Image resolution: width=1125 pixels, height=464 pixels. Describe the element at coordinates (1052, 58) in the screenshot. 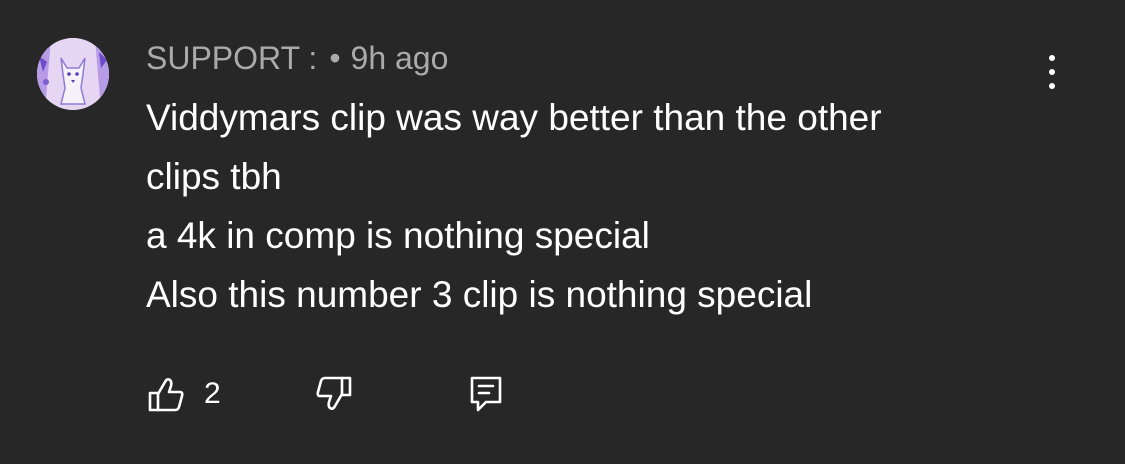

I see `more-vertical-icon` at that location.